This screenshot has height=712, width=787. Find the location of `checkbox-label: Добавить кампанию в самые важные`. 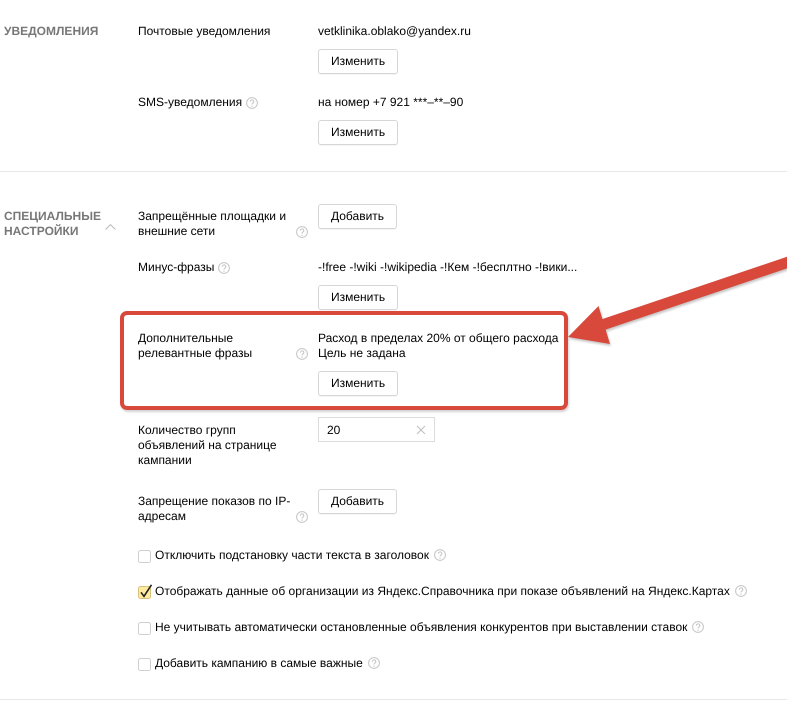

checkbox-label: Добавить кампанию в самые важные is located at coordinates (259, 663).